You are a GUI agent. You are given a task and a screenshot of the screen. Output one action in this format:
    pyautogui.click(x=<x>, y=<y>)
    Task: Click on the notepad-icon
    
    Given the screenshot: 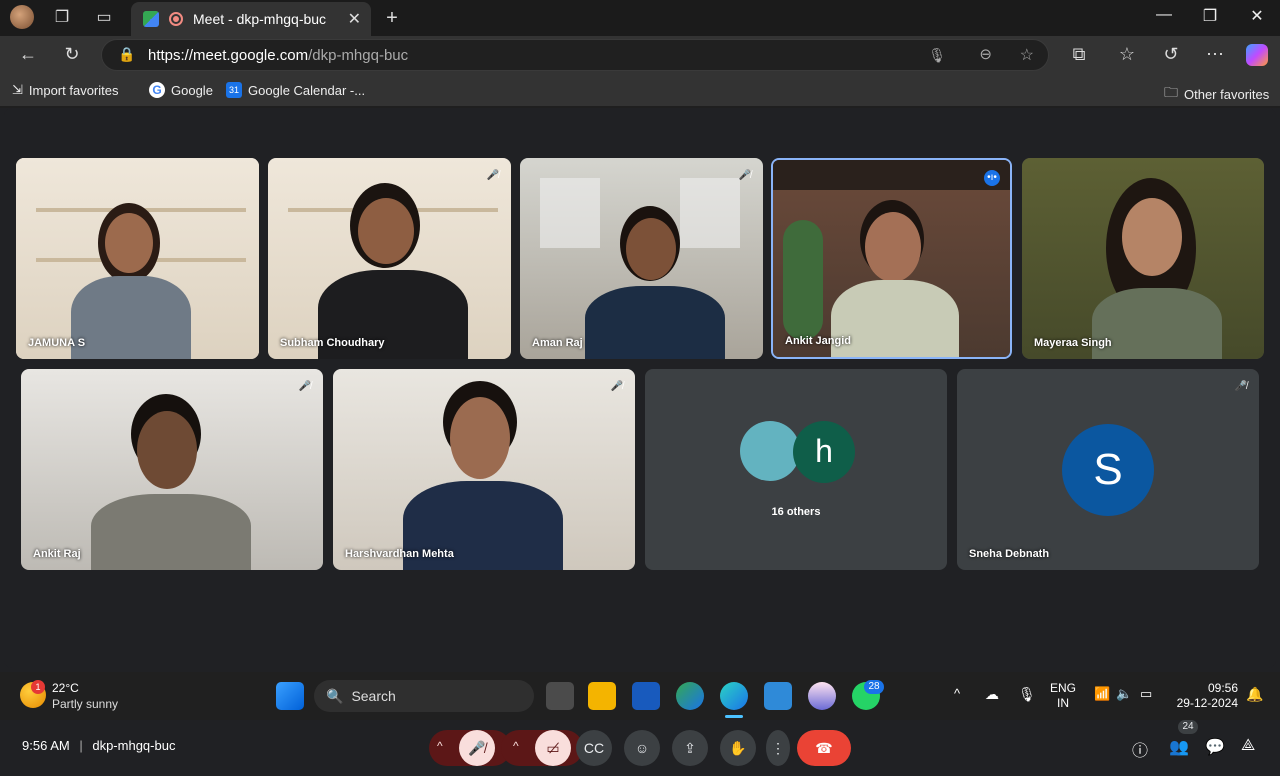 What is the action you would take?
    pyautogui.click(x=778, y=696)
    